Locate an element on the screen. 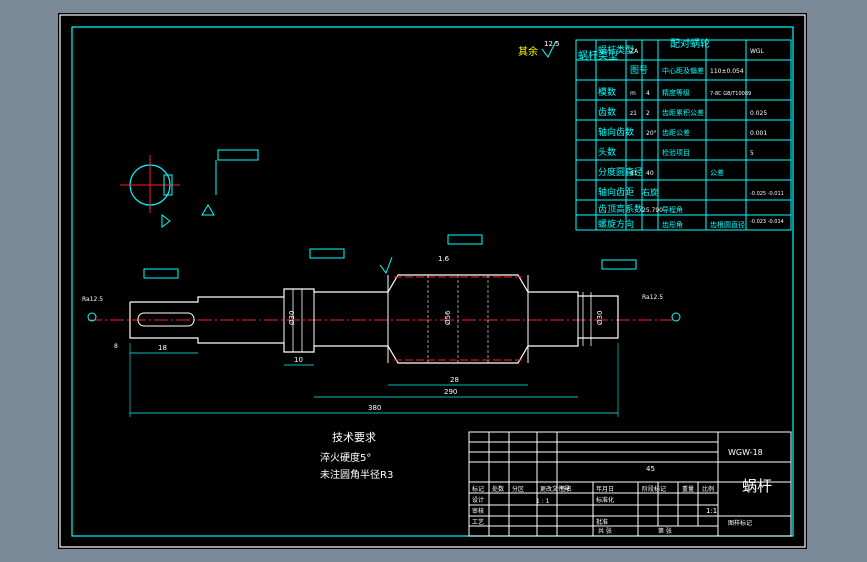 The width and height of the screenshot is (867, 562). cell-3-3: 齿距累积公差 is located at coordinates (683, 112).